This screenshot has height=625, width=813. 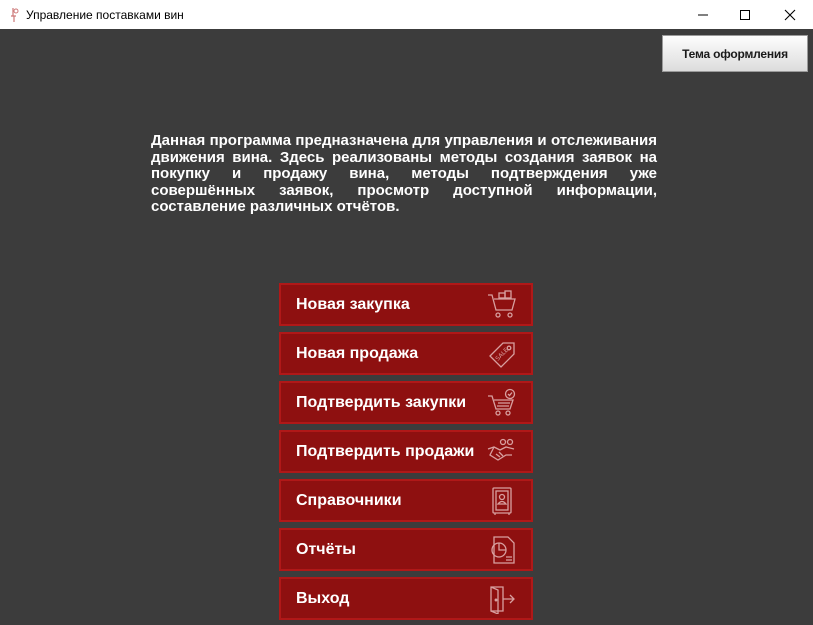 What do you see at coordinates (326, 549) in the screenshot?
I see `menu-item-label: Отчёты` at bounding box center [326, 549].